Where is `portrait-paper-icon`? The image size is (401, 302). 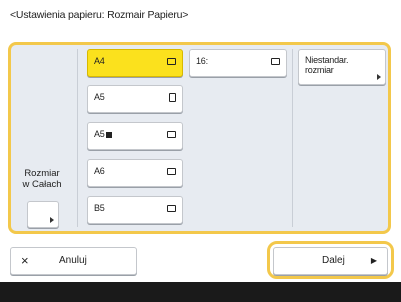 portrait-paper-icon is located at coordinates (172, 97).